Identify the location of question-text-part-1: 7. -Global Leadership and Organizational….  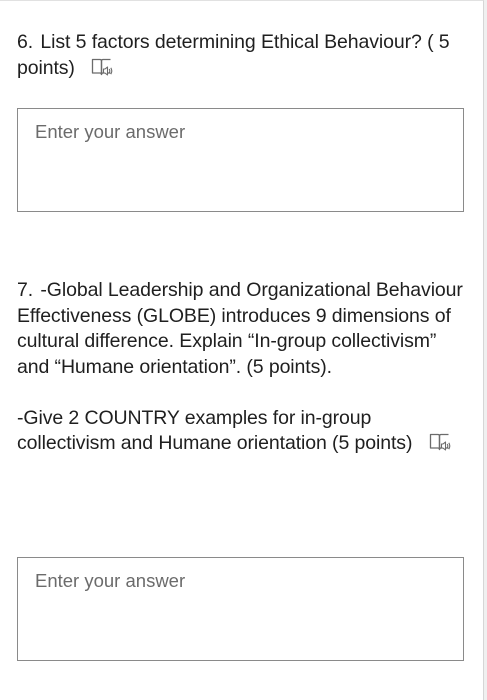
(242, 329).